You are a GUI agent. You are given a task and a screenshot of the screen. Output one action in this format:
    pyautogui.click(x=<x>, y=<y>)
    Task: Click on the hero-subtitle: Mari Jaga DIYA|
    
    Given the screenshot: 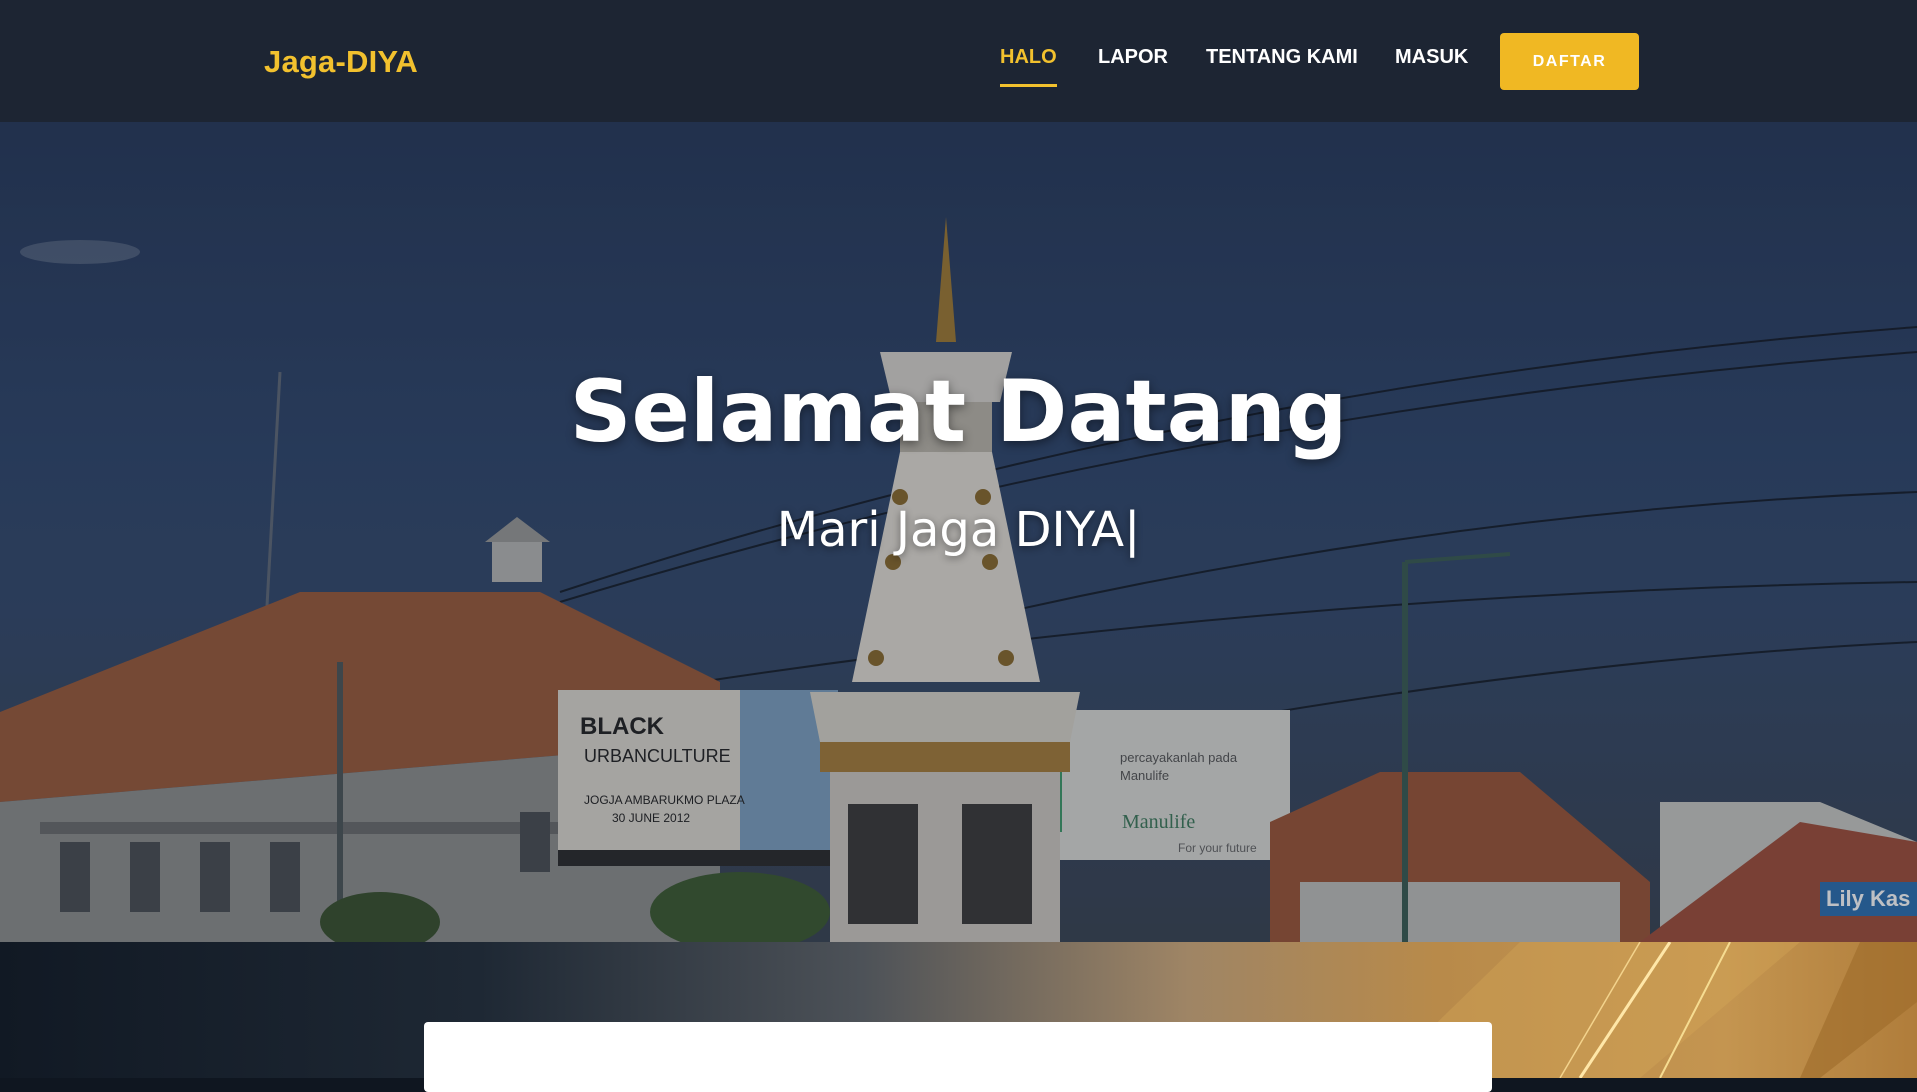 What is the action you would take?
    pyautogui.click(x=958, y=530)
    